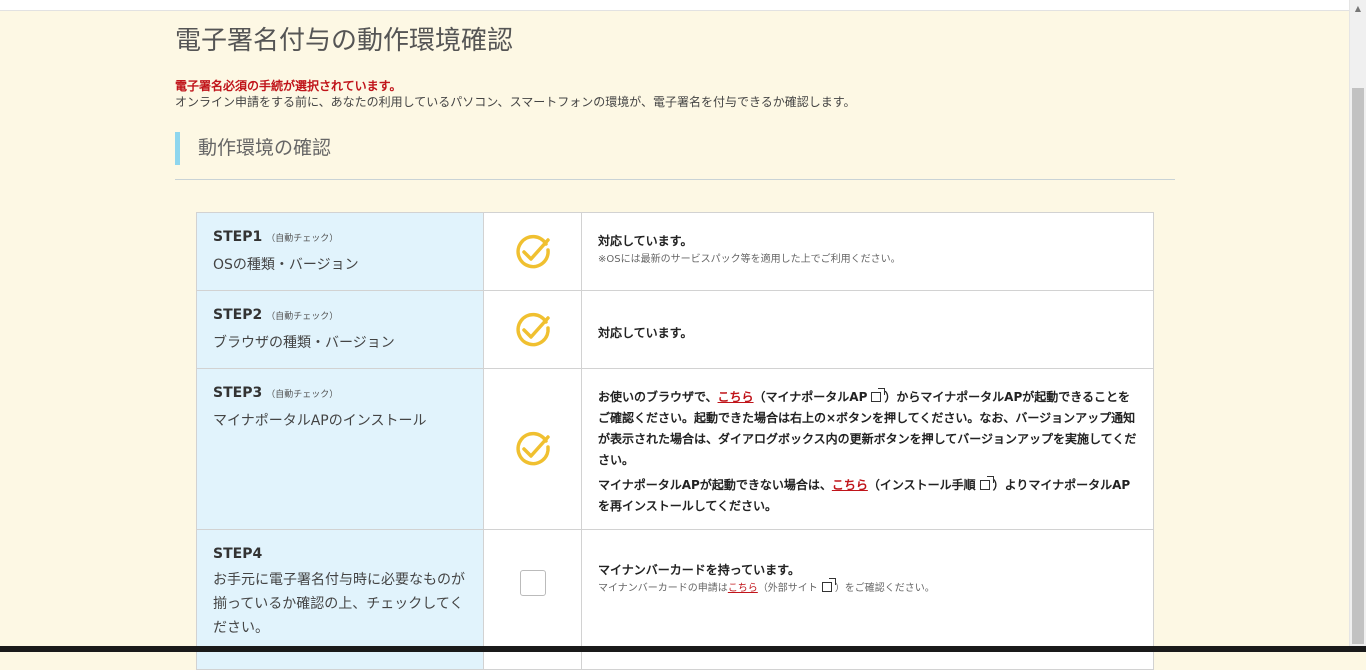 Image resolution: width=1366 pixels, height=670 pixels. Describe the element at coordinates (736, 397) in the screenshot. I see `mynaportal-launch-link: こちら` at that location.